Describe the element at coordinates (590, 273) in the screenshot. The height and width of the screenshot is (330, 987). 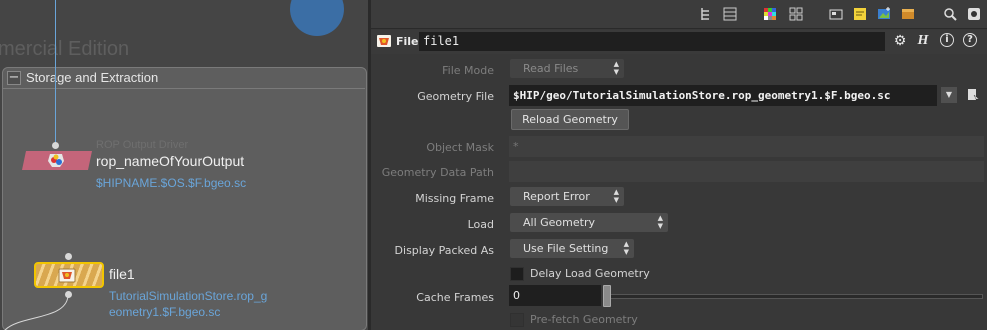
I see `delay-load-geometry-label: Delay Load Geometry` at that location.